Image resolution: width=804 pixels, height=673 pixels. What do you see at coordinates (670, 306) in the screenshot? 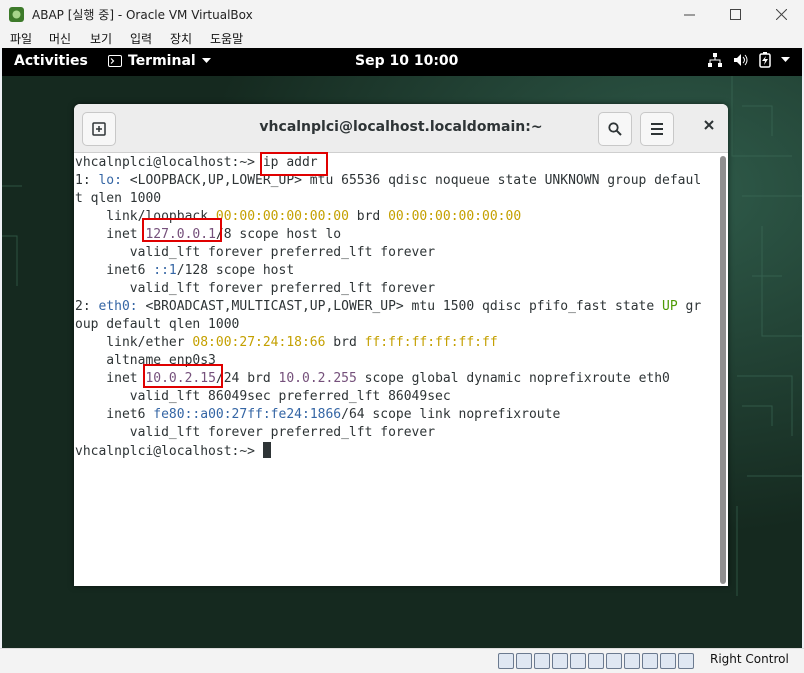
I see `iface-state: UP` at bounding box center [670, 306].